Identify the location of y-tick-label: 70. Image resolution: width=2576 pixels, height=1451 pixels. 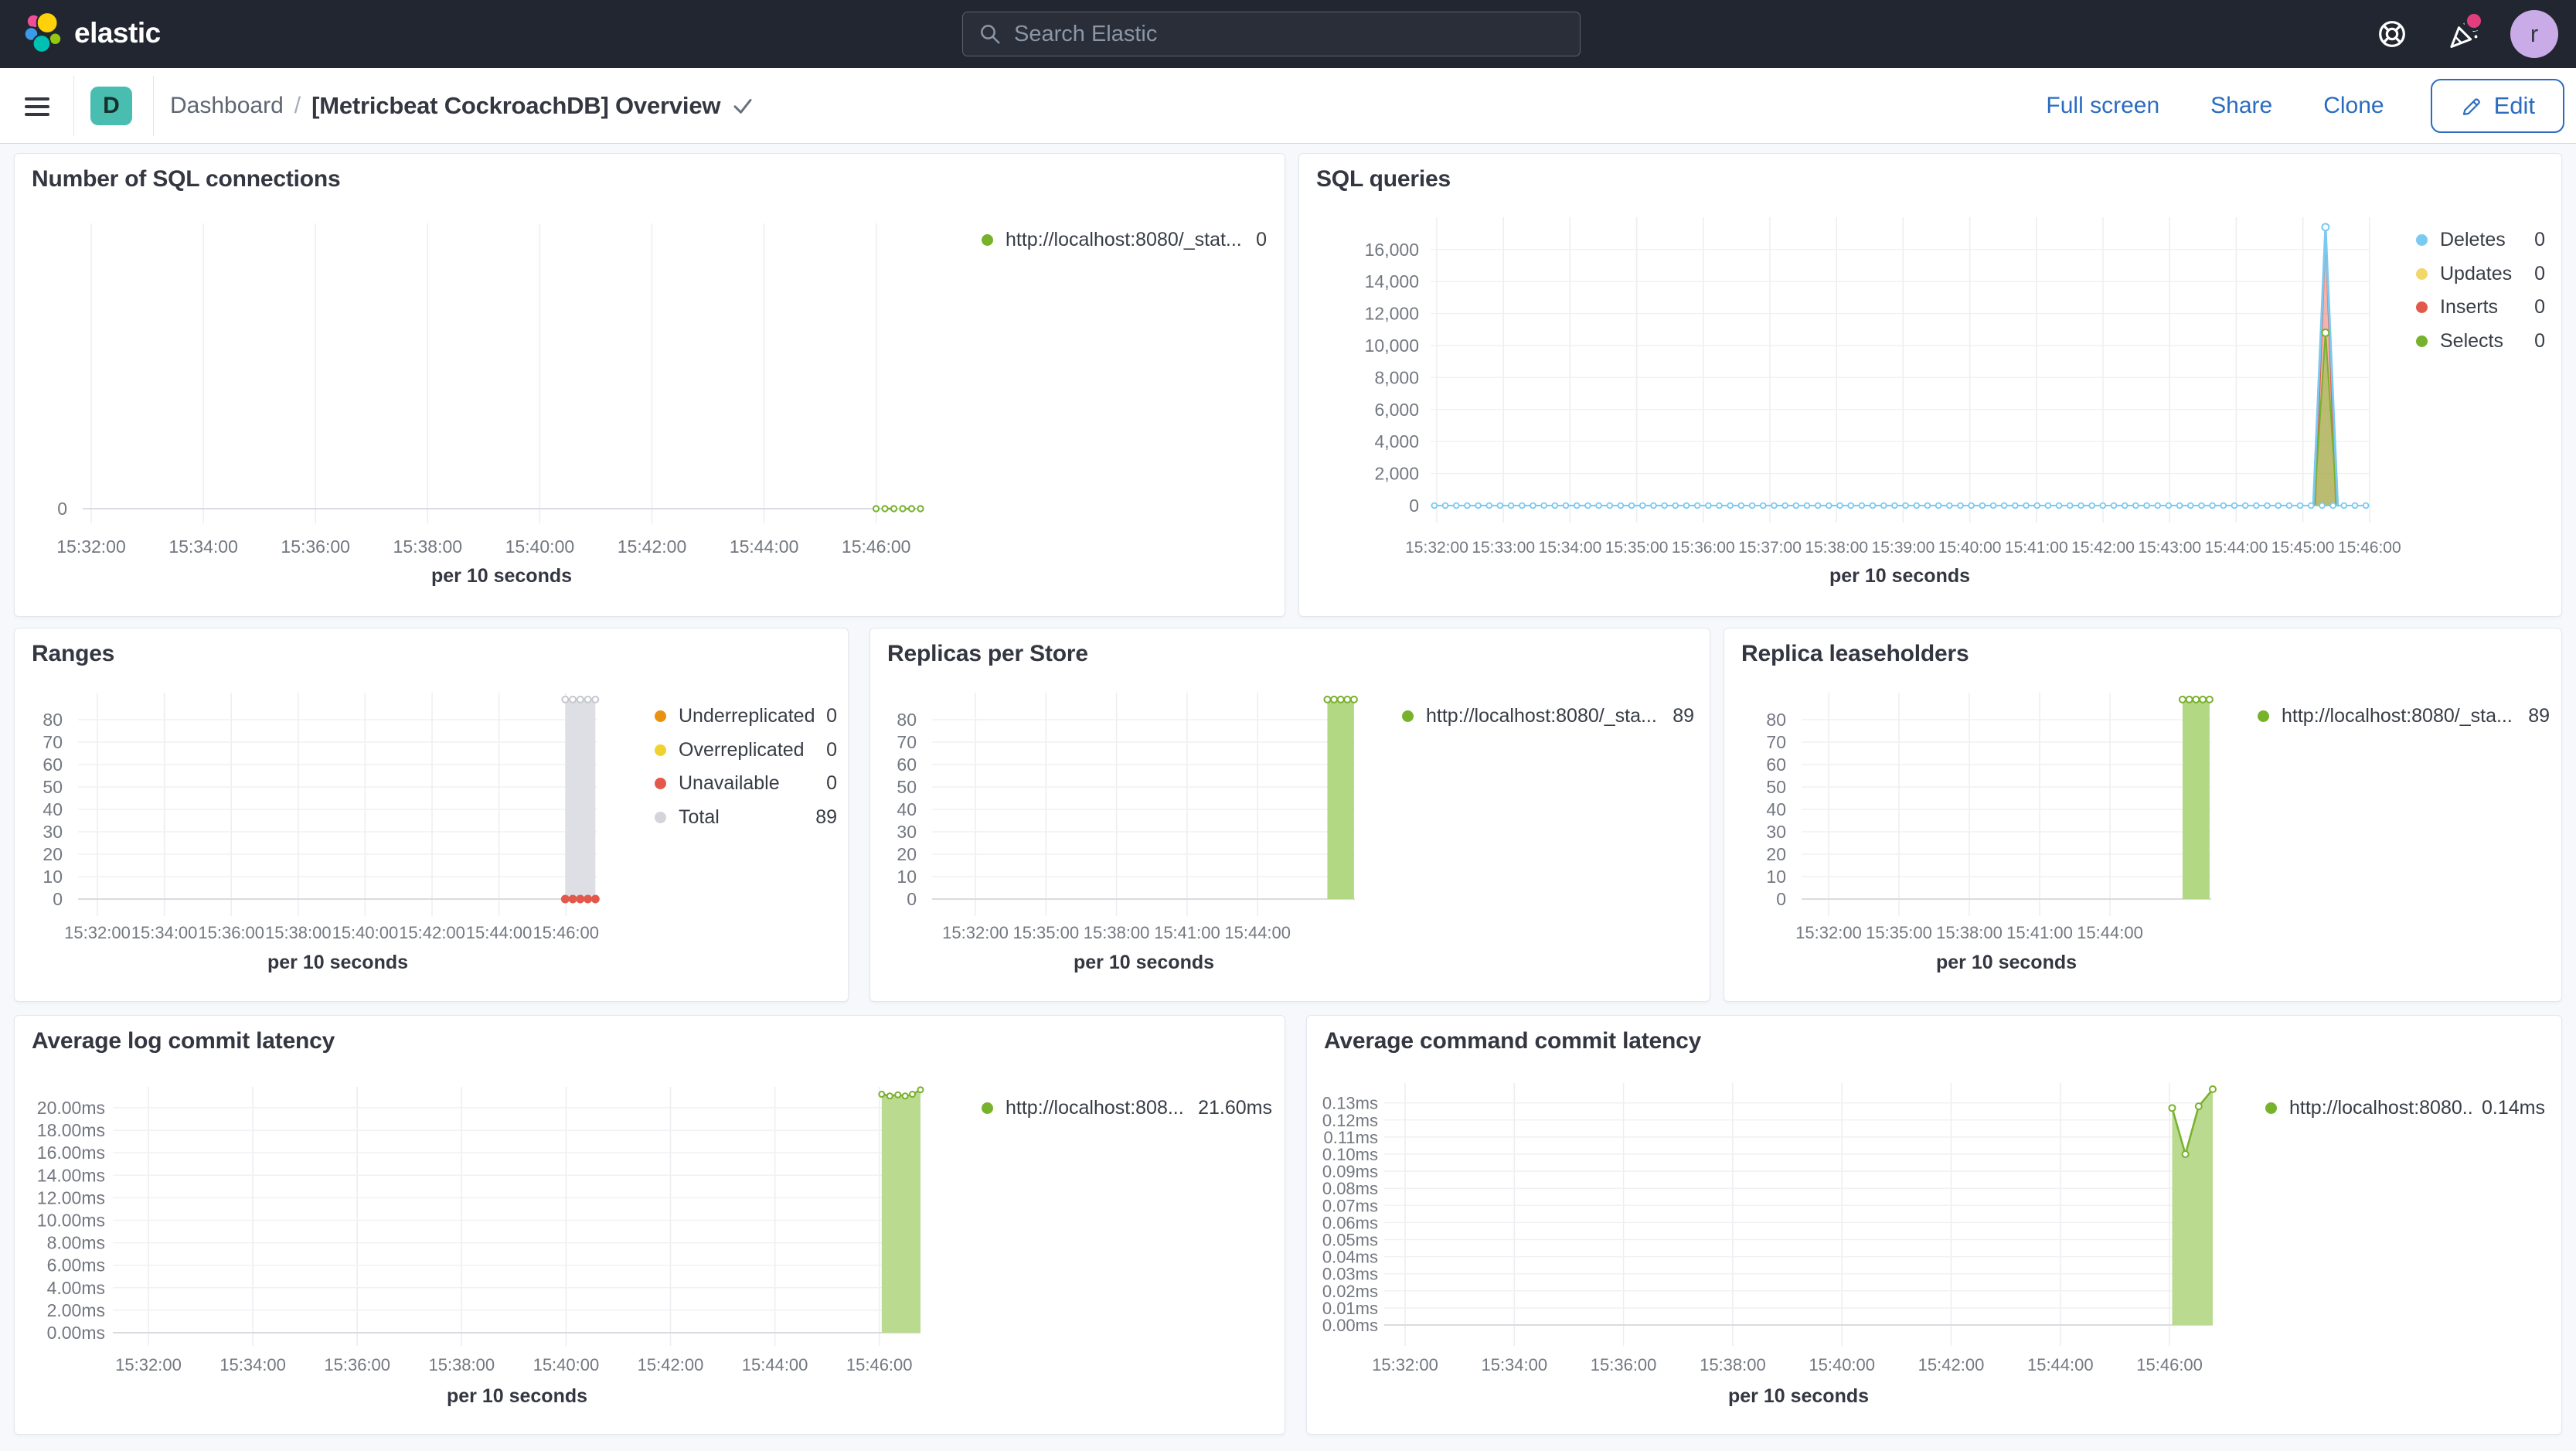
(1776, 742).